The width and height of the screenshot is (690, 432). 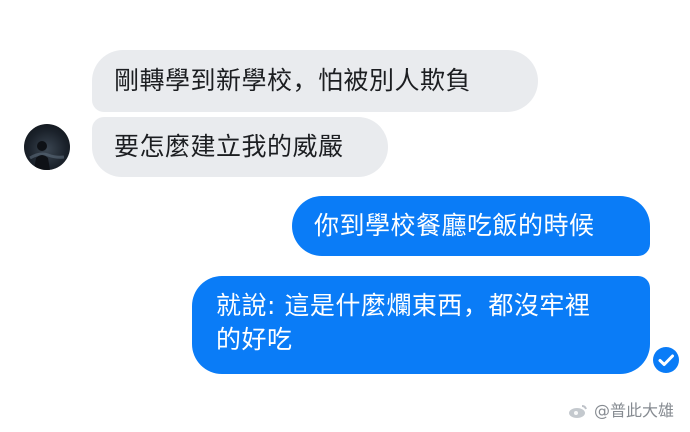 I want to click on weibo-watermark: @普此大雄, so click(x=621, y=411).